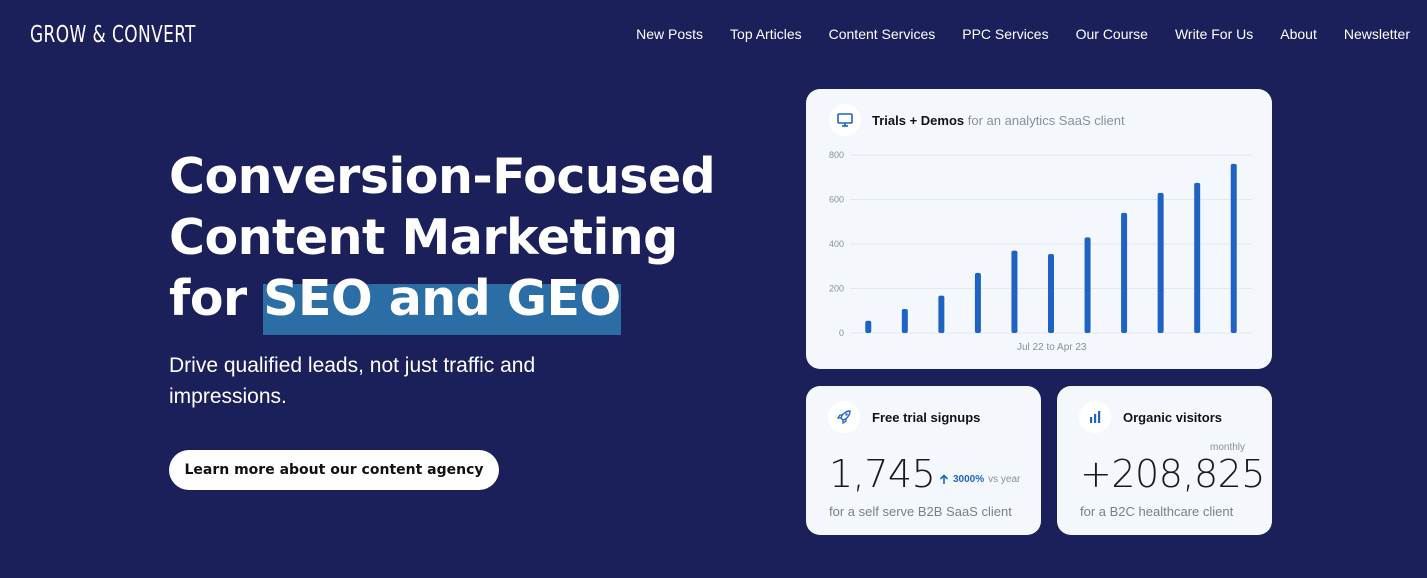 The height and width of the screenshot is (578, 1427). I want to click on nav-item-content-services: Content Services, so click(882, 34).